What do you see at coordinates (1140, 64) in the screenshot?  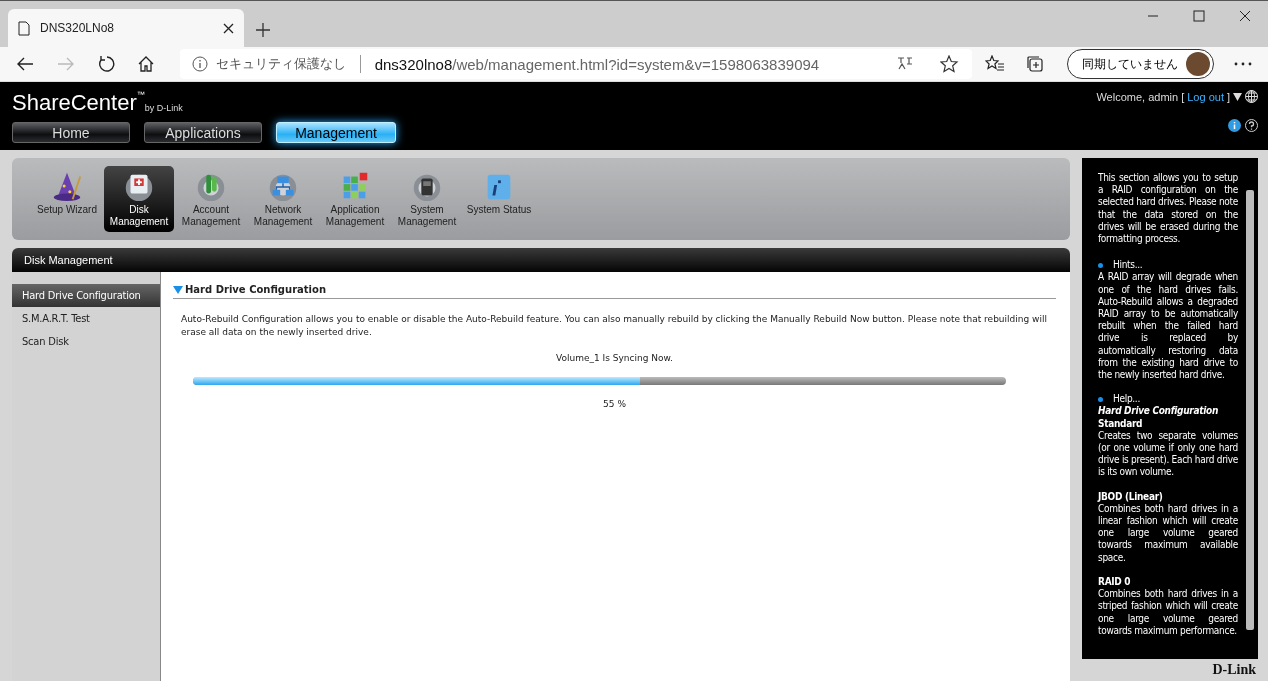 I see `profile-button: 同期していません` at bounding box center [1140, 64].